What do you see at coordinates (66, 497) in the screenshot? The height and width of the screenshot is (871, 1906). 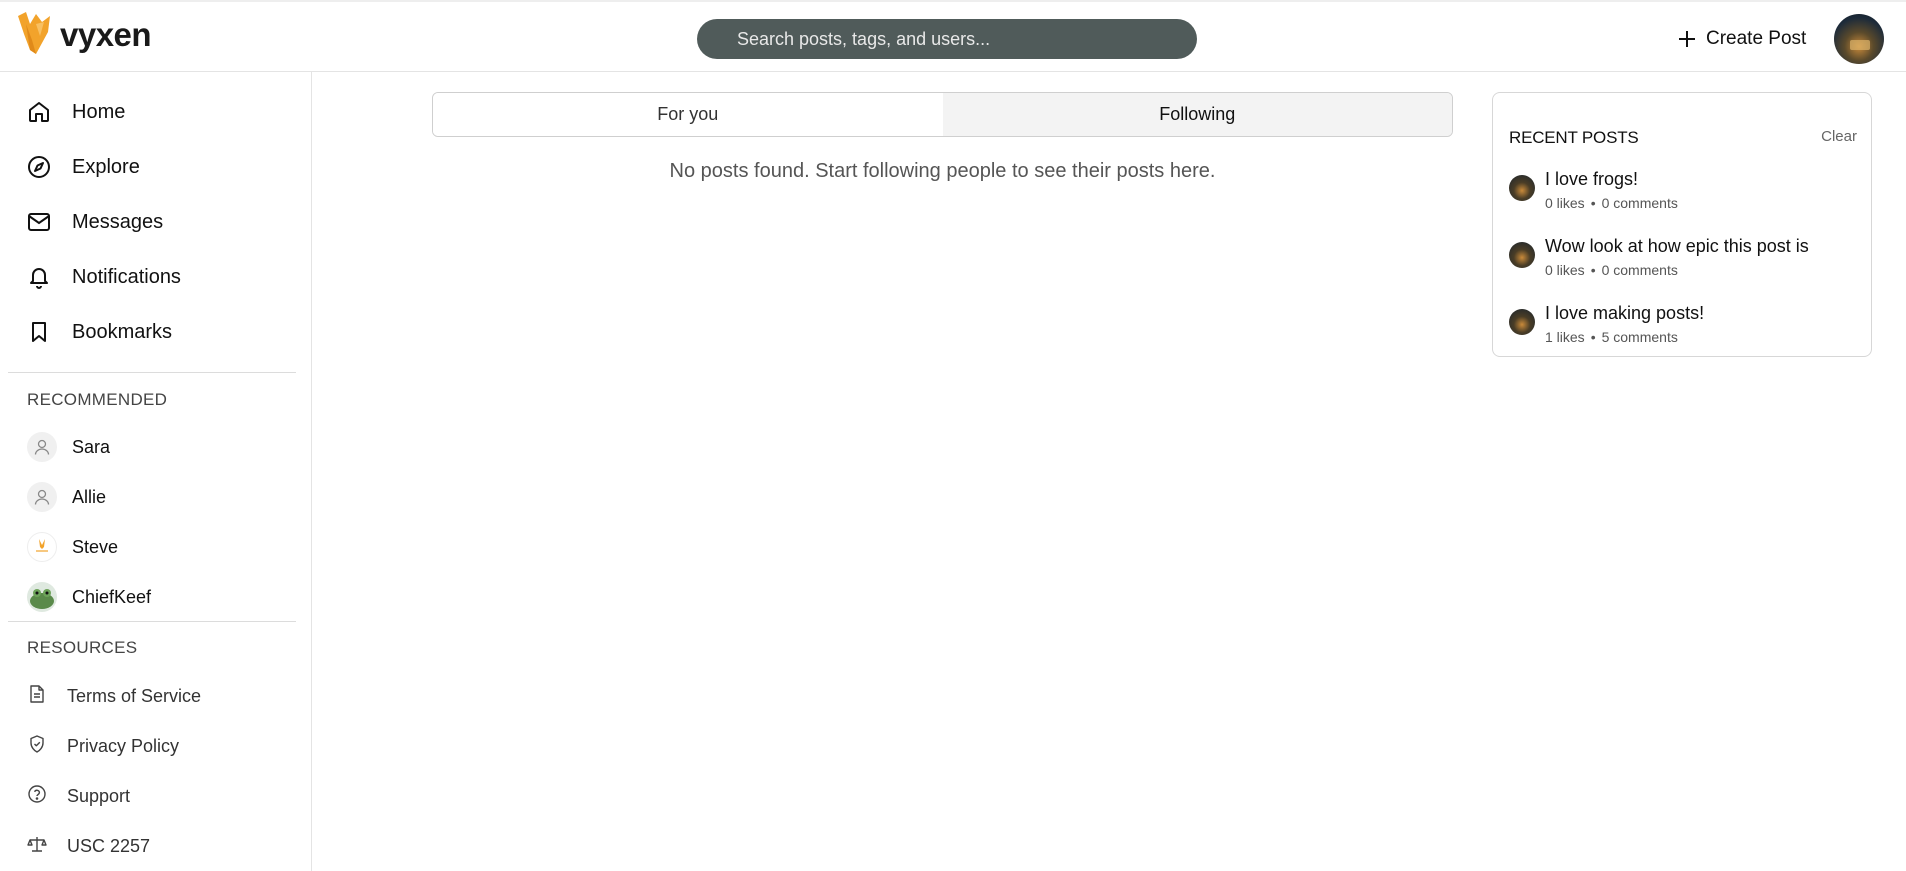 I see `recommended-user-allie: Allie` at bounding box center [66, 497].